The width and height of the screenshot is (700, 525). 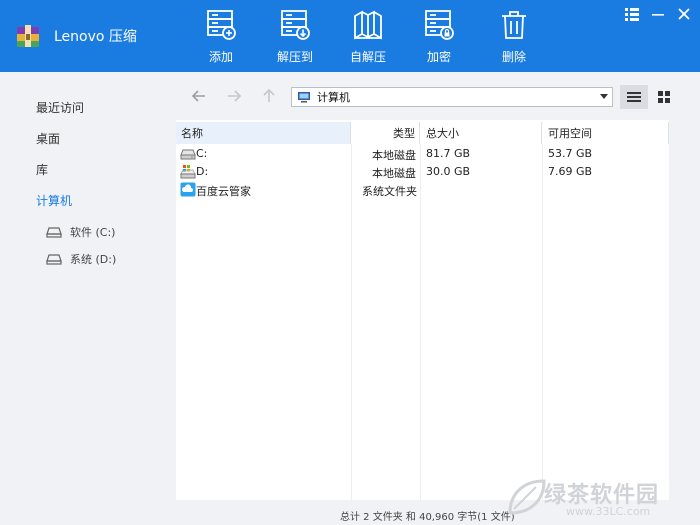 I want to click on encrypt-label: 加密, so click(x=438, y=57).